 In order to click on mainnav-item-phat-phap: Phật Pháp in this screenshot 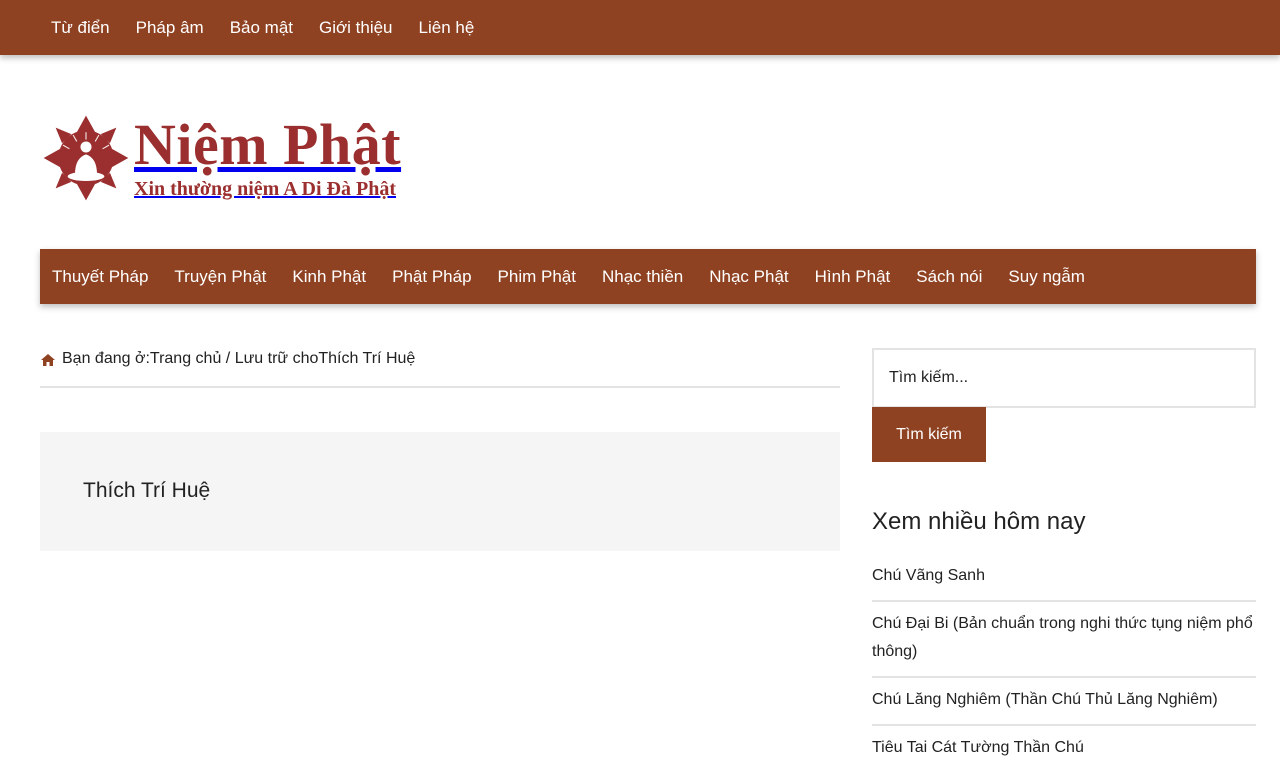, I will do `click(431, 277)`.